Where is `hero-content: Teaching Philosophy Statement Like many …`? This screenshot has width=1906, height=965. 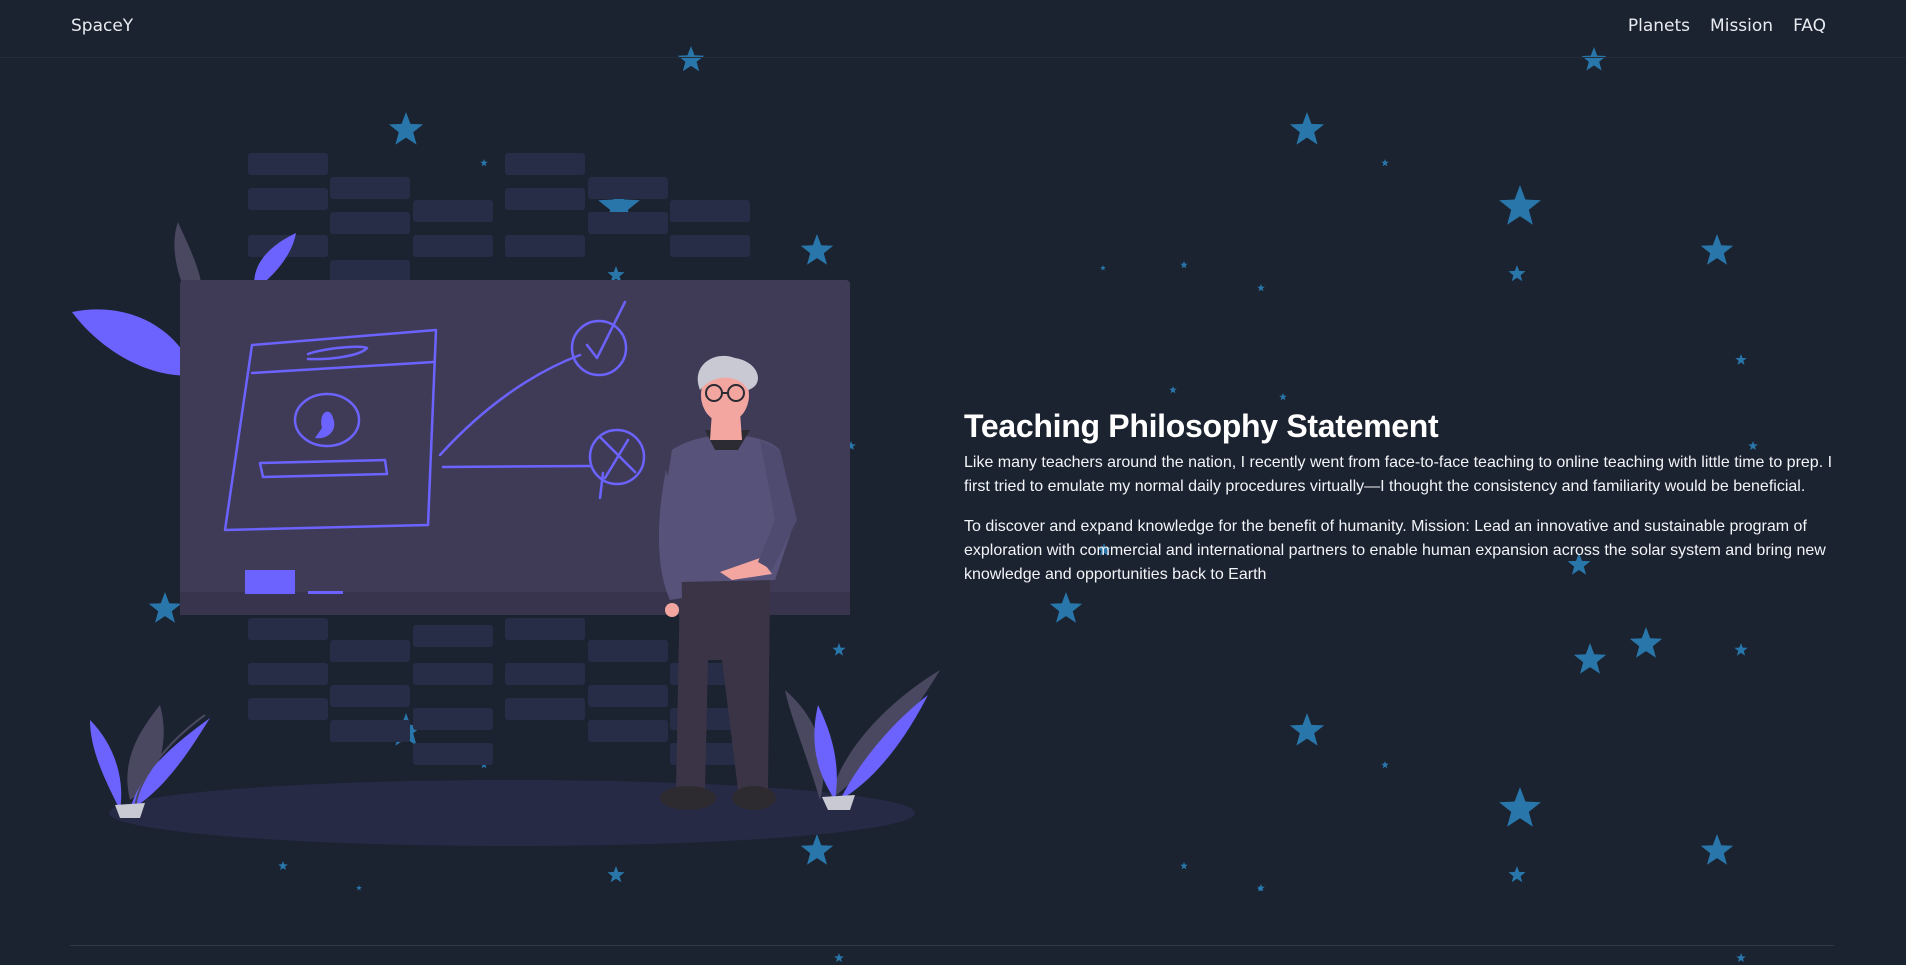 hero-content: Teaching Philosophy Statement Like many … is located at coordinates (1404, 505).